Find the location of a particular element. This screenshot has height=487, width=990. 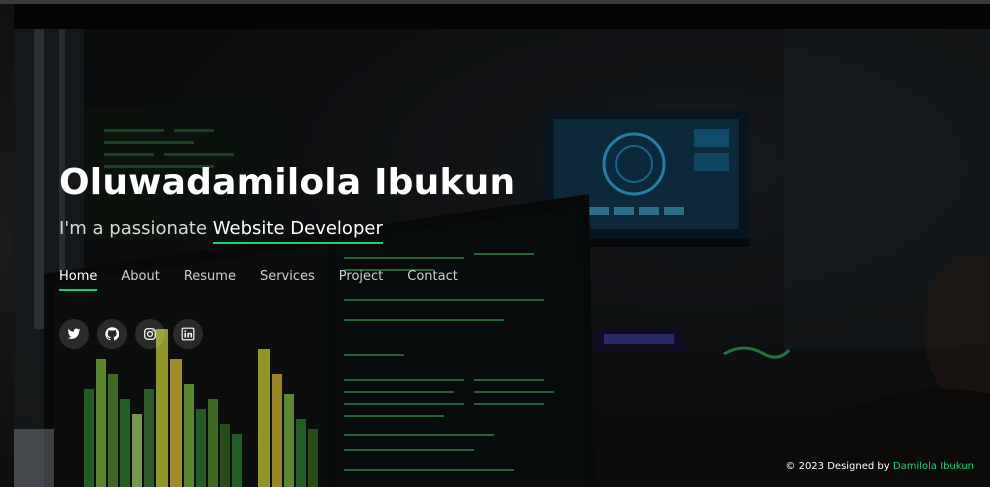

instagram-icon is located at coordinates (150, 334).